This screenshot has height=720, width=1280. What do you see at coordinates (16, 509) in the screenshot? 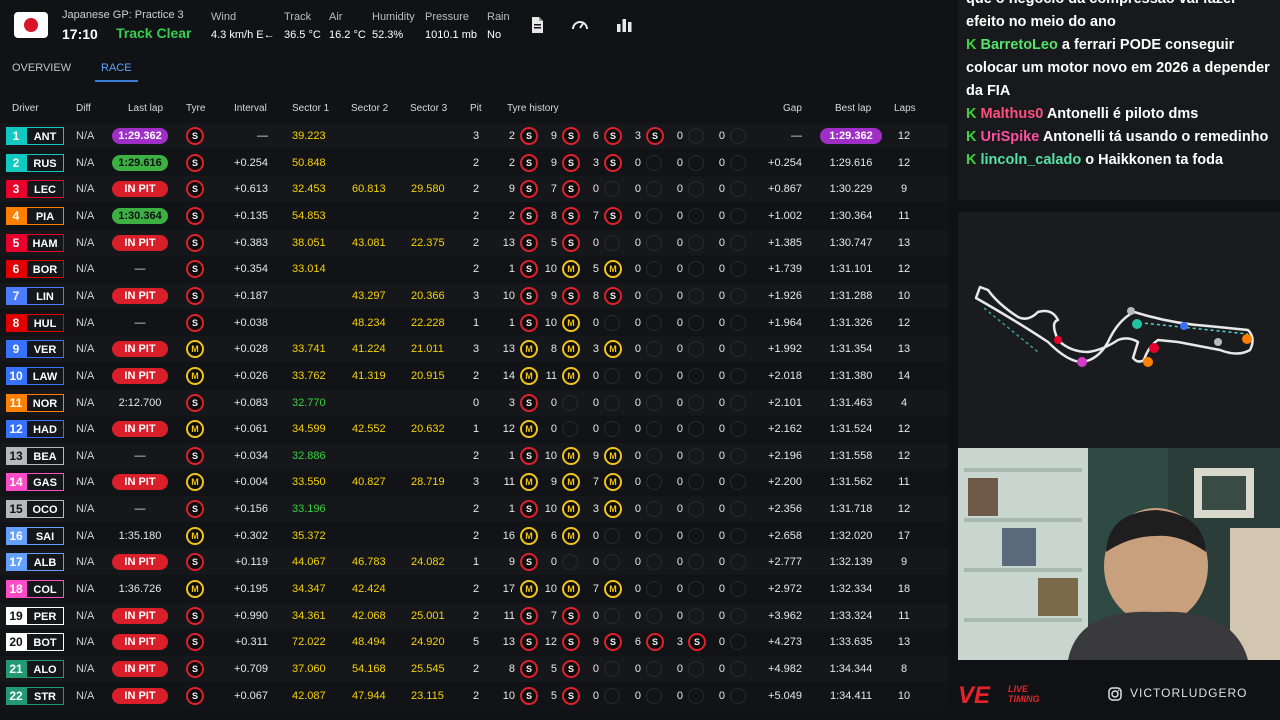
I see `position-number: 15` at bounding box center [16, 509].